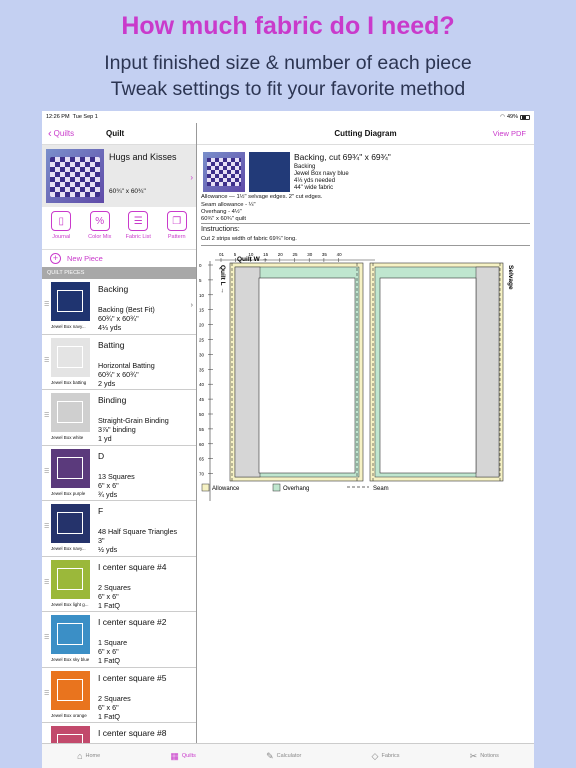 The image size is (576, 768). Describe the element at coordinates (296, 254) in the screenshot. I see `ruler-tick-label: 25` at that location.